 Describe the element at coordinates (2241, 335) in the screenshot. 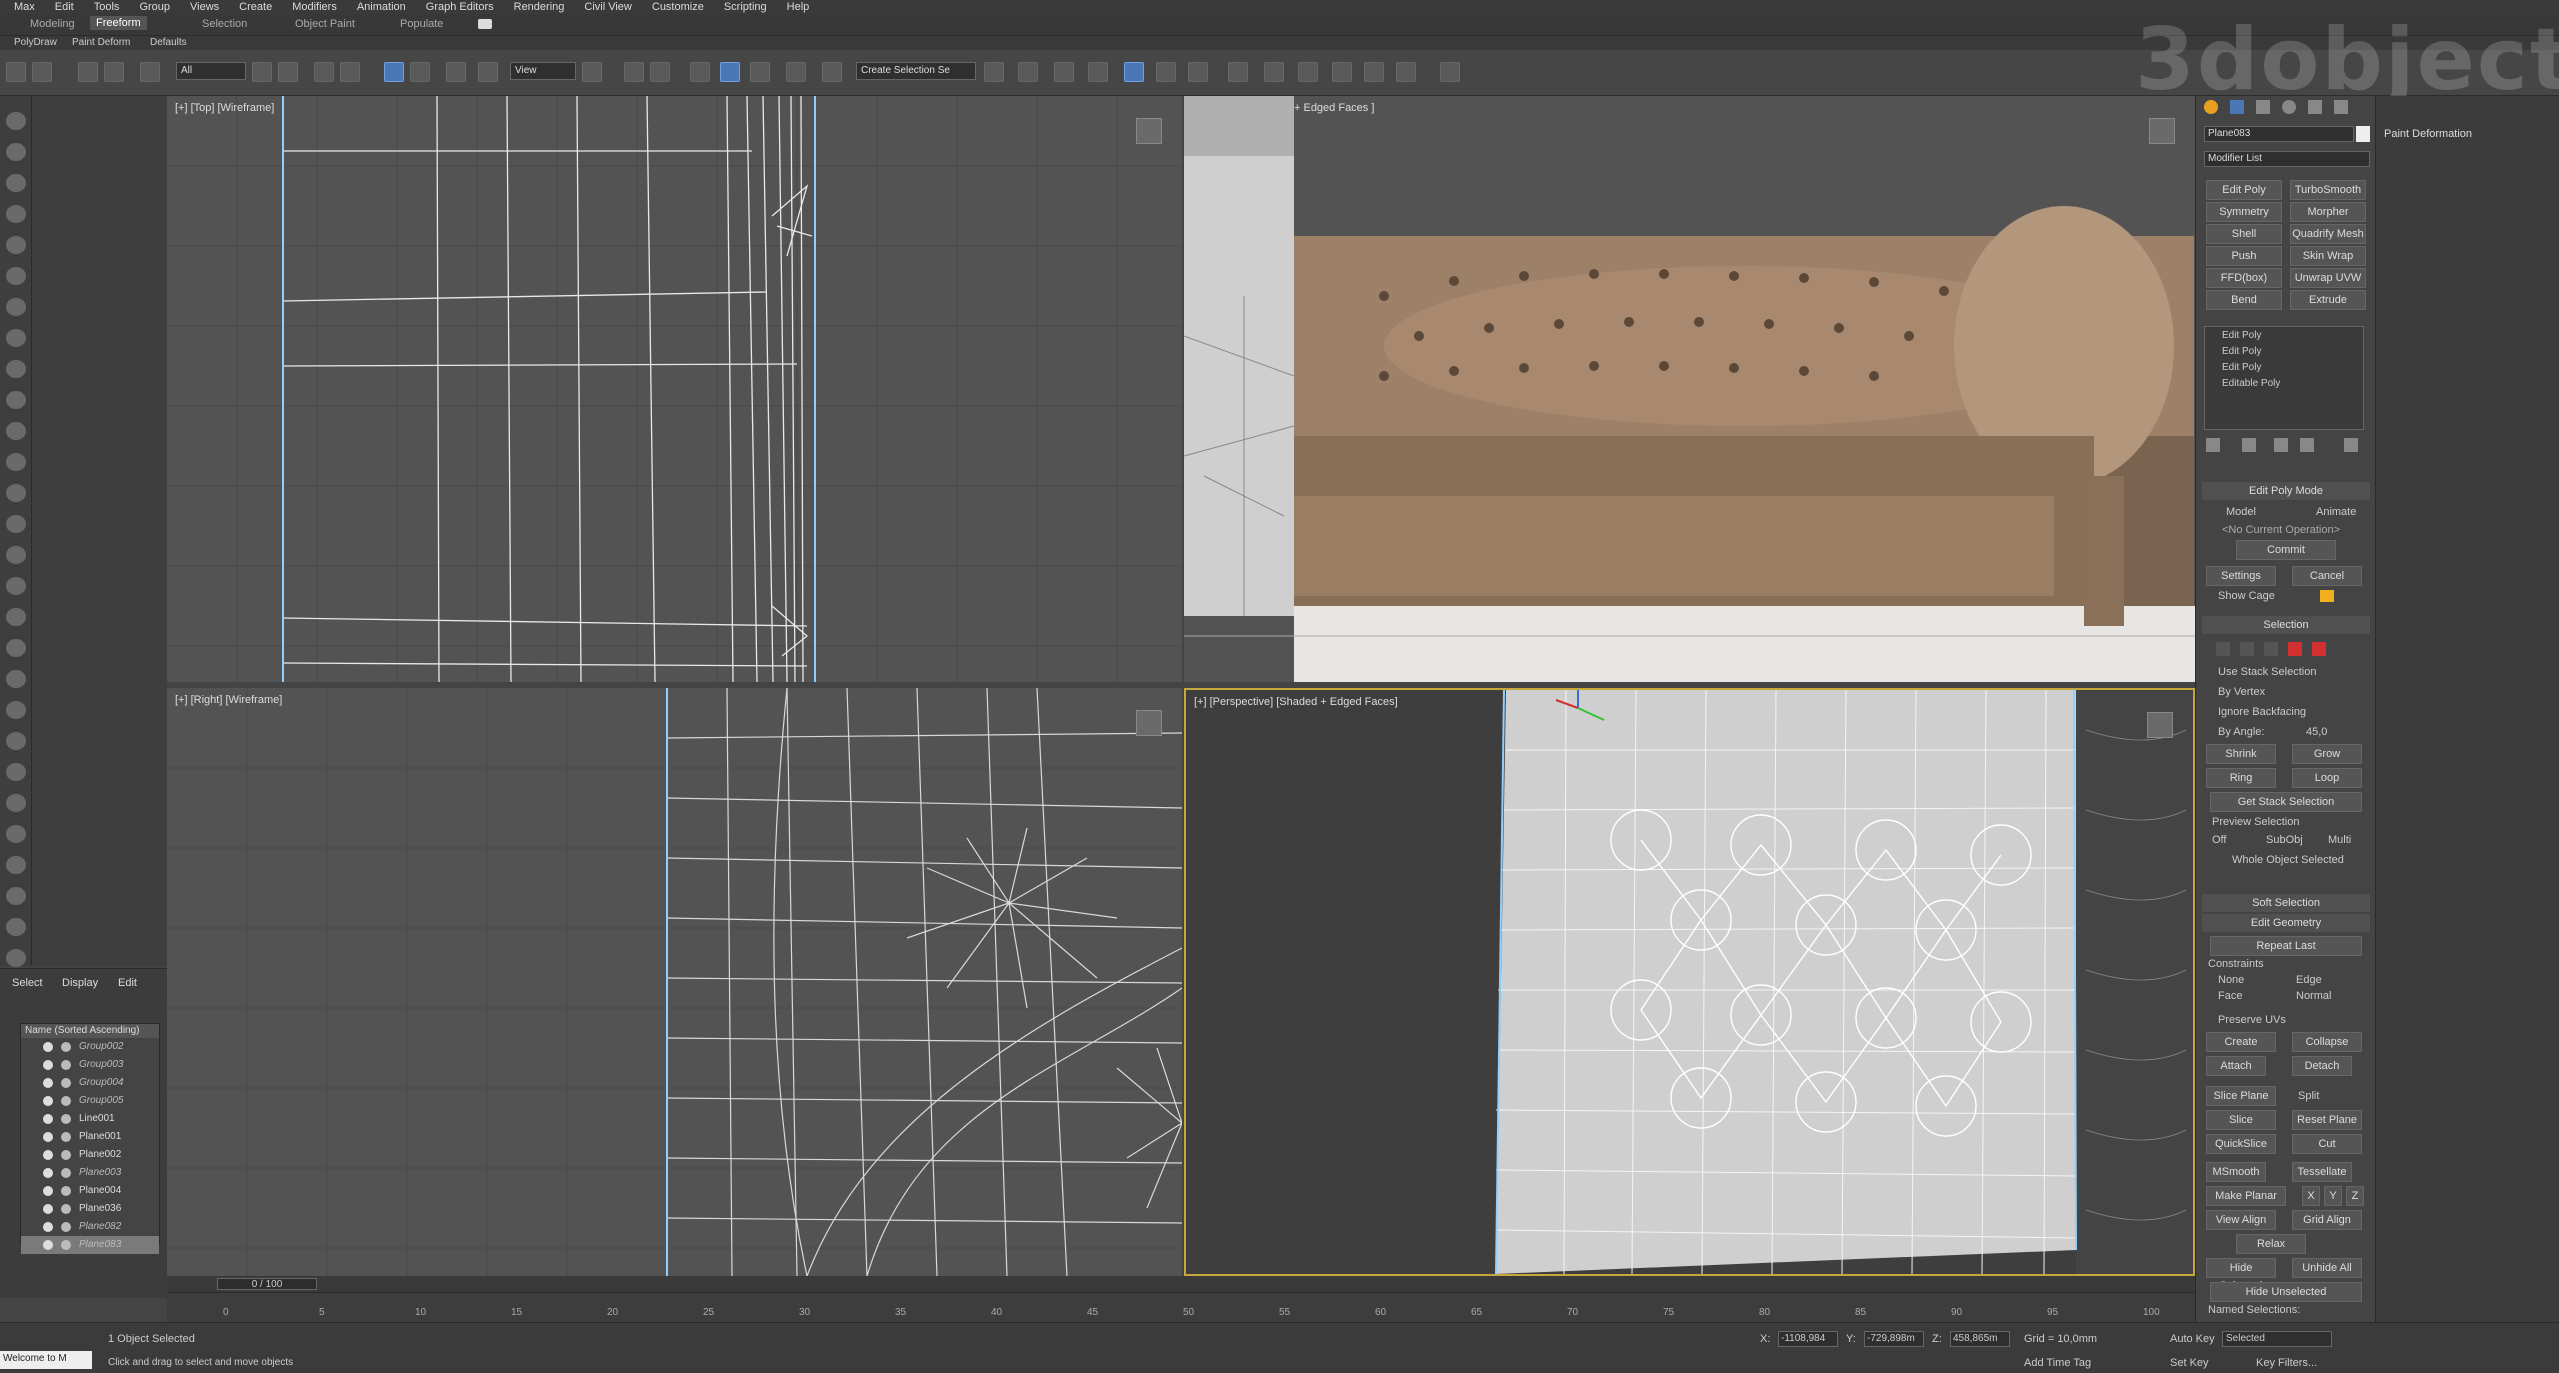

I see `stack-item: Edit Poly` at that location.